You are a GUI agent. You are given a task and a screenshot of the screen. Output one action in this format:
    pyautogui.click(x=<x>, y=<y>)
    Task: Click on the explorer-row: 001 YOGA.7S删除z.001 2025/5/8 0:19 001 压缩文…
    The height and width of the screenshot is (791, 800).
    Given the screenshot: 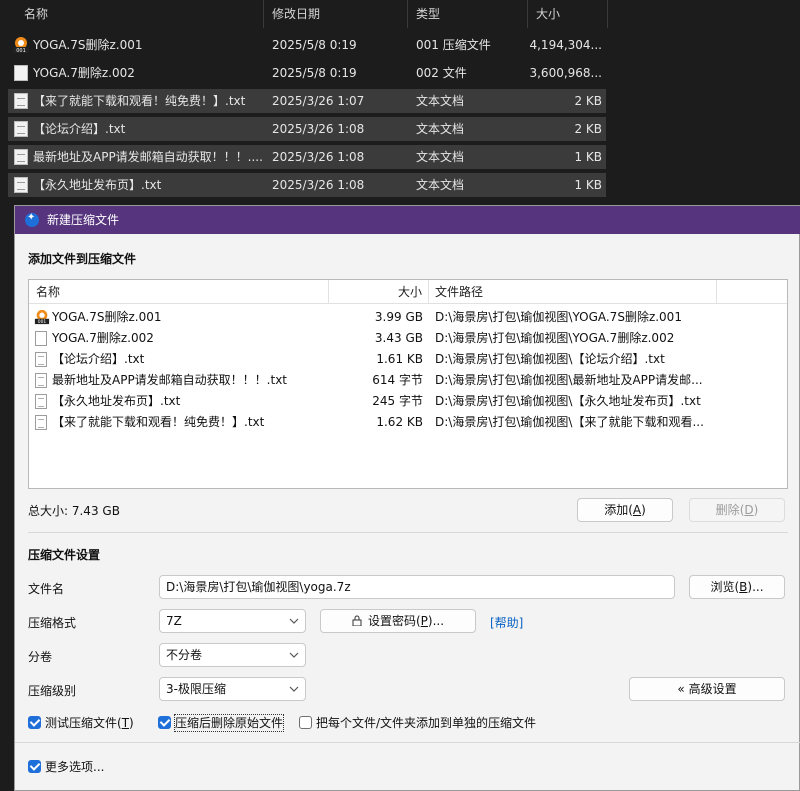 What is the action you would take?
    pyautogui.click(x=307, y=45)
    